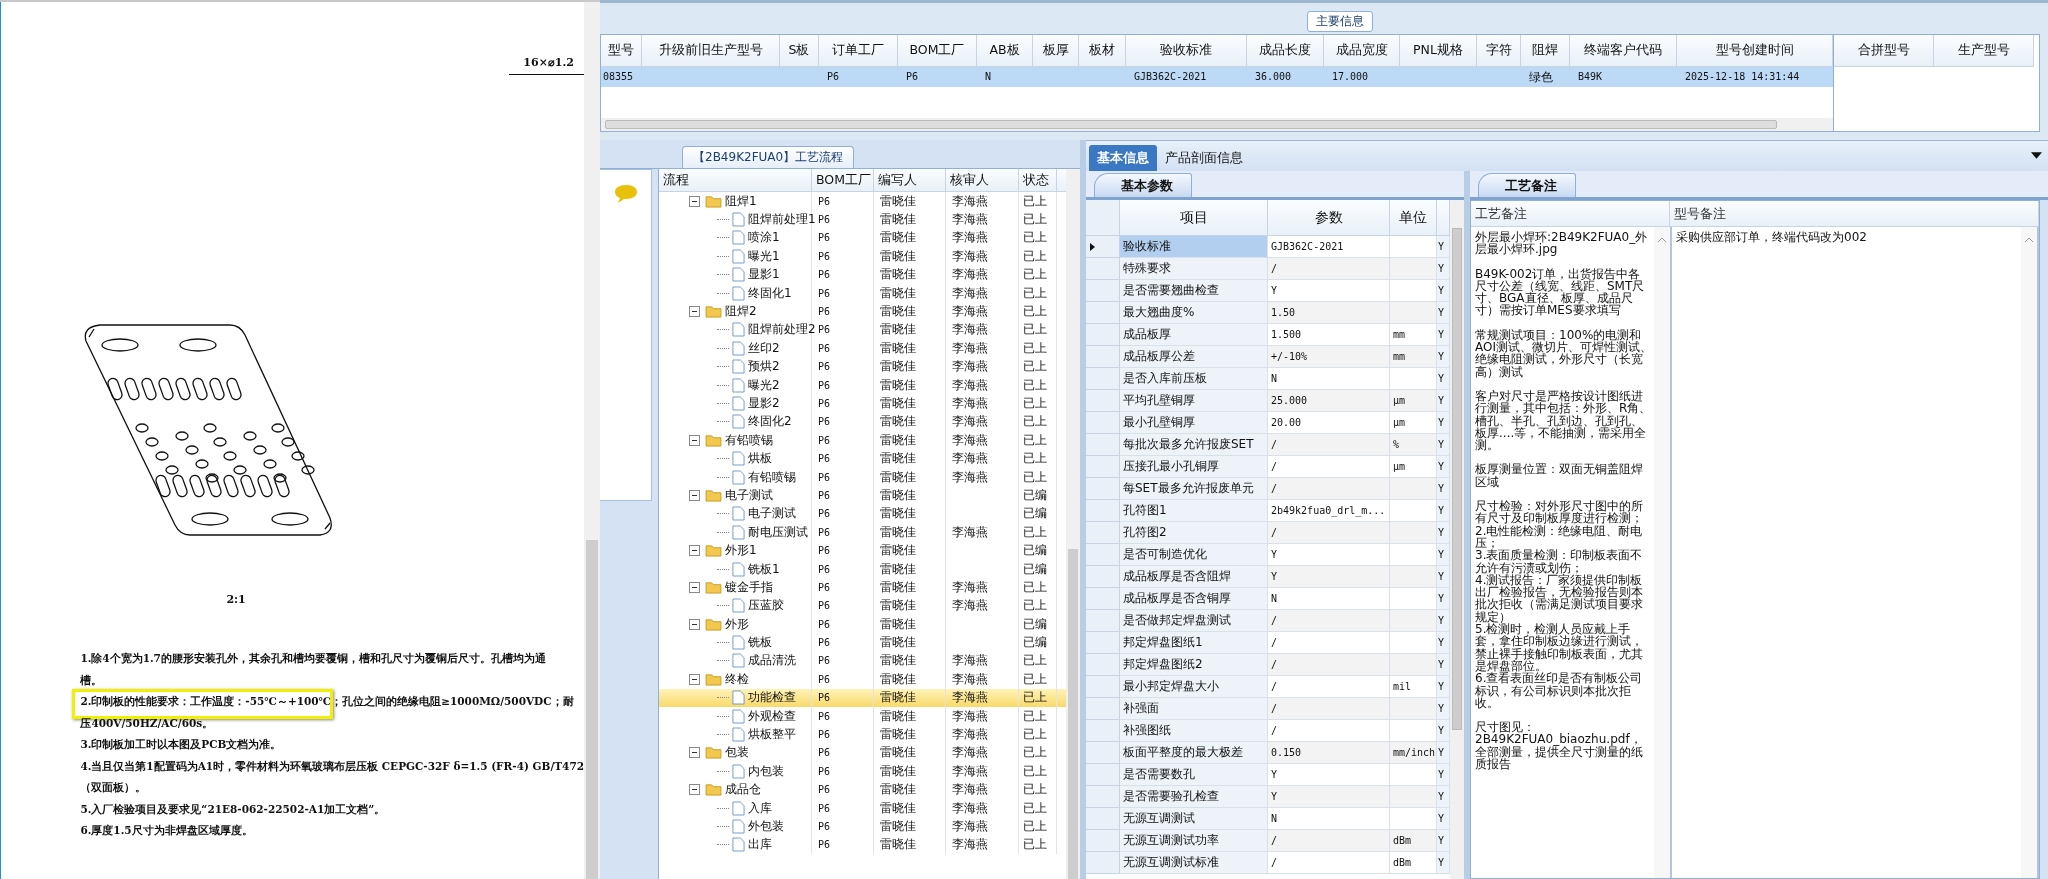 Image resolution: width=2048 pixels, height=879 pixels. Describe the element at coordinates (1329, 753) in the screenshot. I see `table-cell: 0.150` at that location.